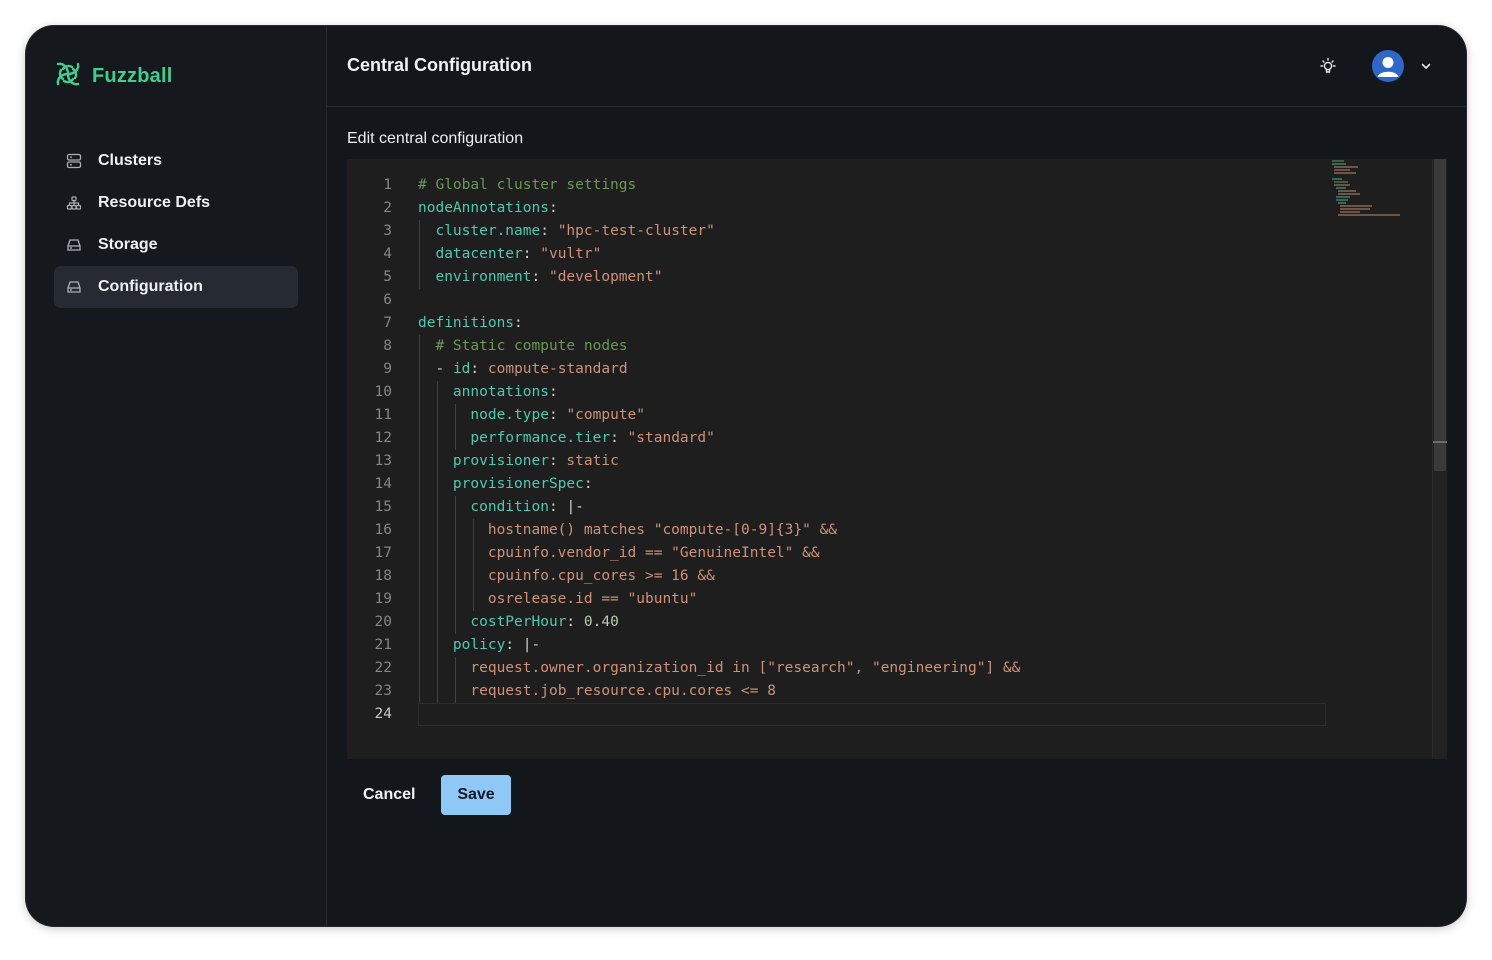 This screenshot has height=960, width=1492. Describe the element at coordinates (387, 369) in the screenshot. I see `line-number: 9` at that location.